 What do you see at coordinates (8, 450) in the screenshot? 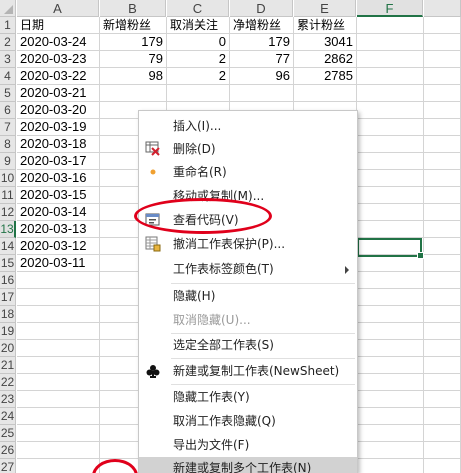
I see `row-header-26: 26` at bounding box center [8, 450].